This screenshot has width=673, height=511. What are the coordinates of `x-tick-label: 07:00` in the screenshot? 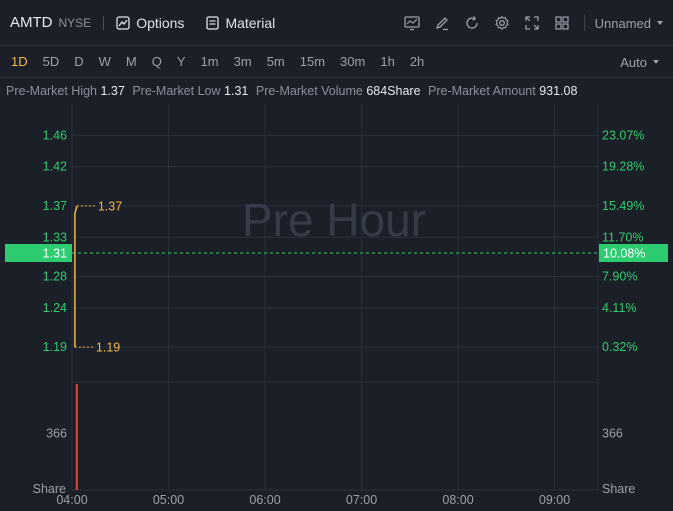 It's located at (361, 500).